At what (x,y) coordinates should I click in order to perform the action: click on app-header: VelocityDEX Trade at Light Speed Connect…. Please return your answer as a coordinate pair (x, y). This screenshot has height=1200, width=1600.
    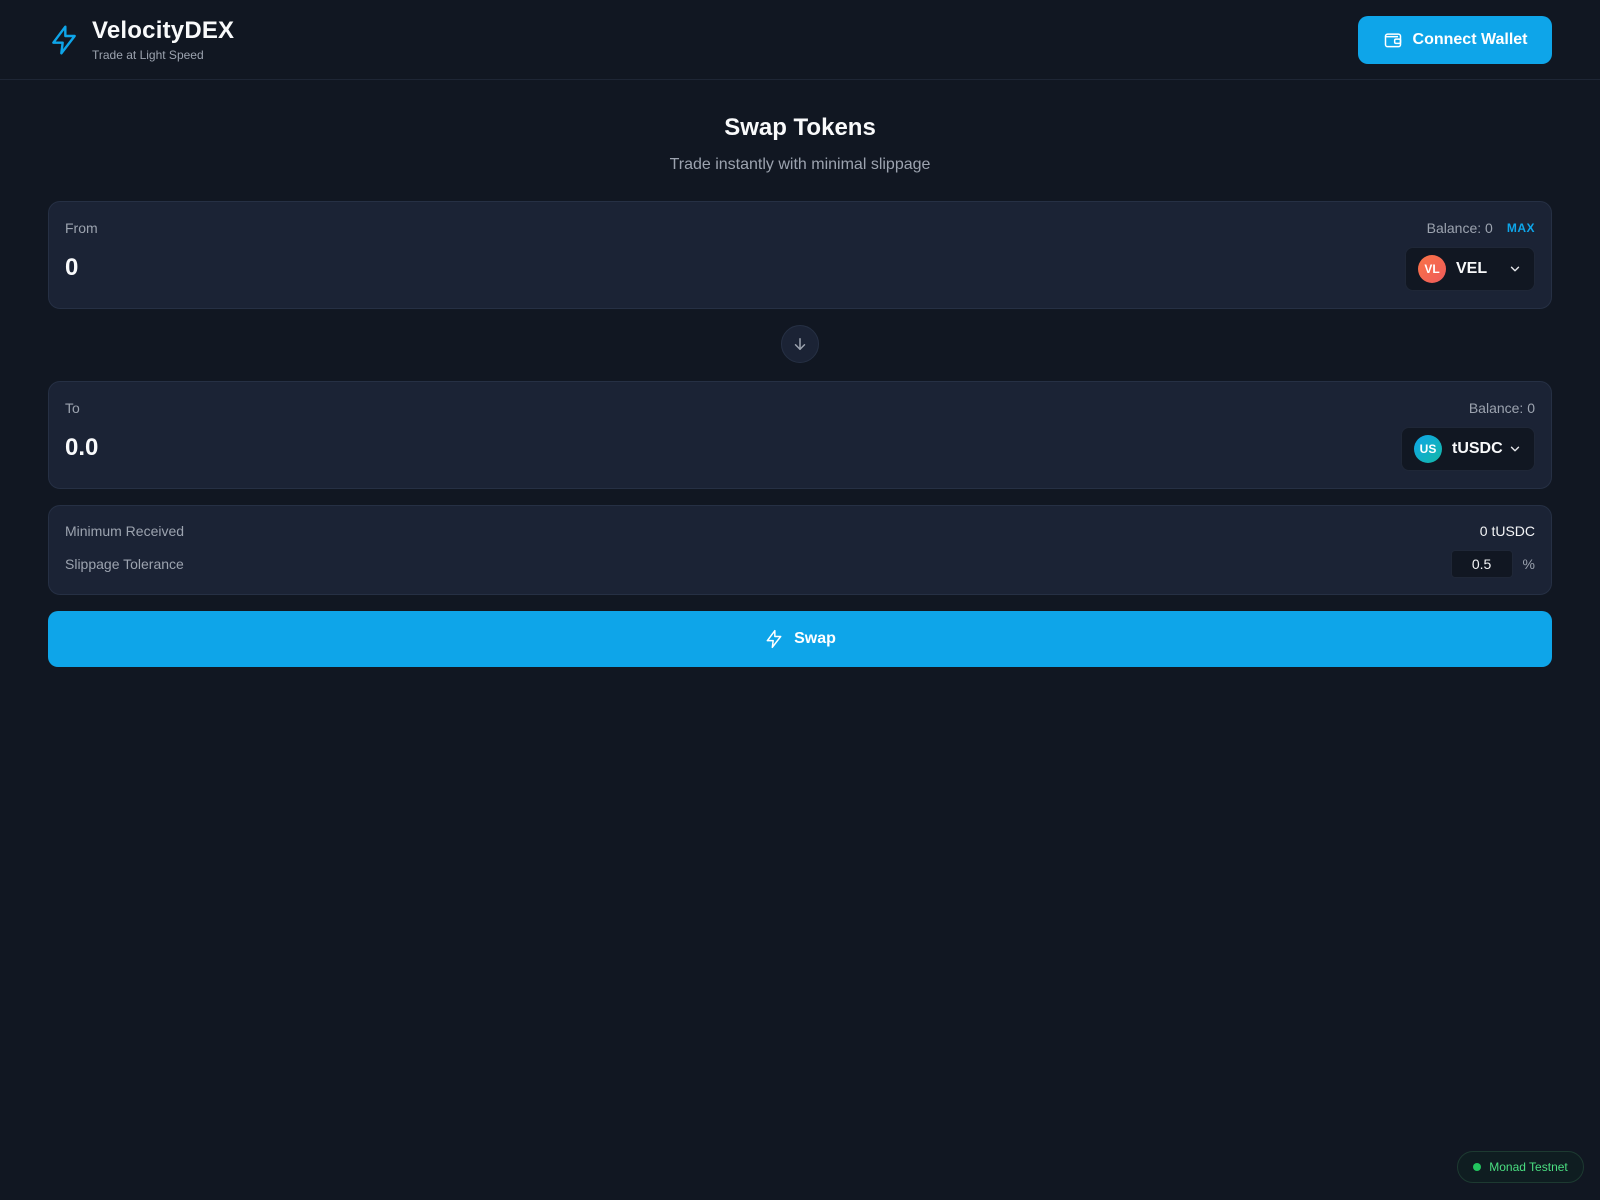
    Looking at the image, I should click on (800, 40).